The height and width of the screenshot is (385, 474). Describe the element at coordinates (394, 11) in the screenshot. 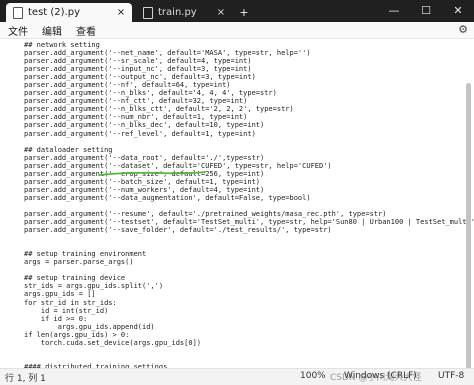

I see `minimize-button: —` at that location.